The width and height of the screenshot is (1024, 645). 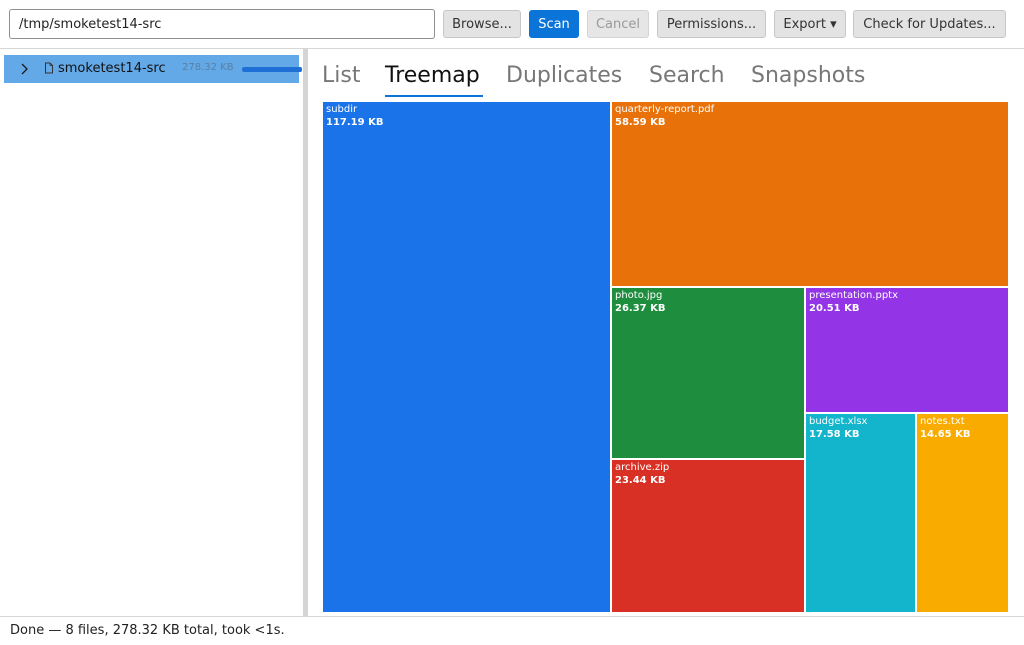 What do you see at coordinates (639, 295) in the screenshot?
I see `tile-name: photo.jpg` at bounding box center [639, 295].